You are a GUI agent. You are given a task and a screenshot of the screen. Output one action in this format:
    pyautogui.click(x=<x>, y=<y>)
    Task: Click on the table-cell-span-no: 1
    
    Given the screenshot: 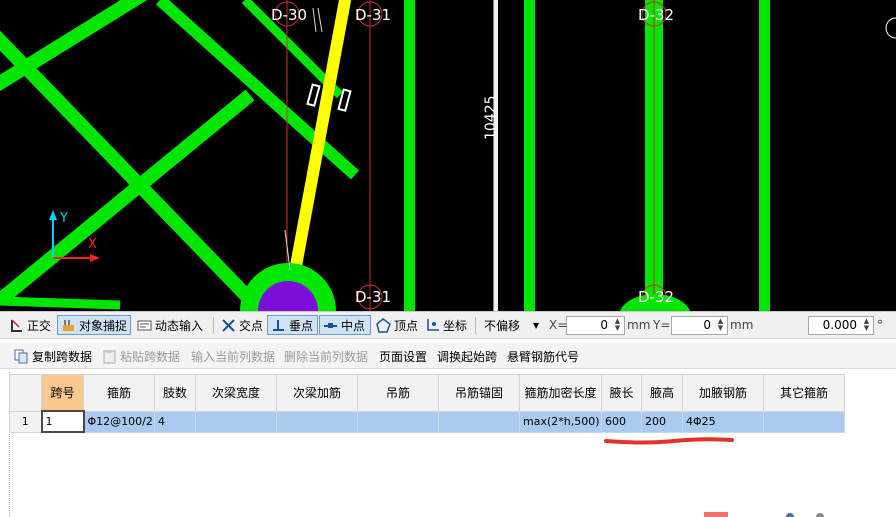 What is the action you would take?
    pyautogui.click(x=62, y=421)
    